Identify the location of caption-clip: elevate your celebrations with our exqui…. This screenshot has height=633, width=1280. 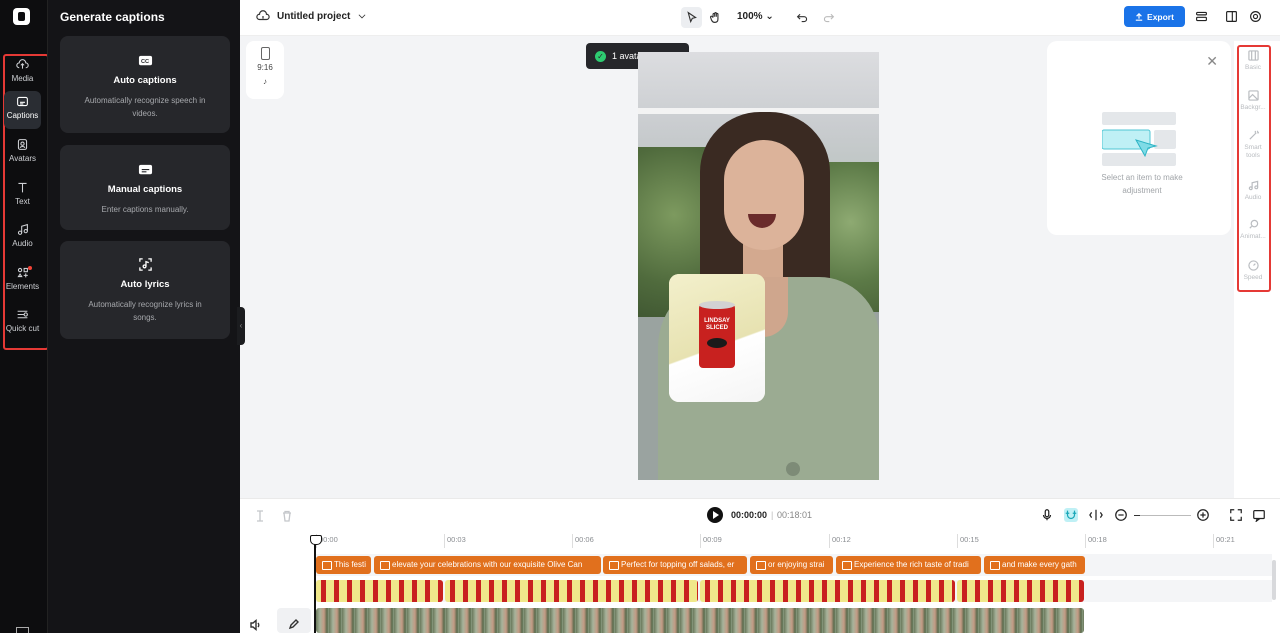
(487, 565).